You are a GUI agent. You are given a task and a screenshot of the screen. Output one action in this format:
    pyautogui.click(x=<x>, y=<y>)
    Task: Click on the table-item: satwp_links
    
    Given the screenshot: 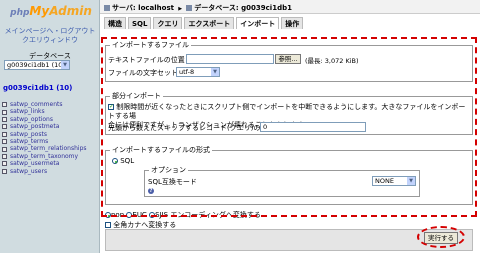 What is the action you would take?
    pyautogui.click(x=51, y=111)
    